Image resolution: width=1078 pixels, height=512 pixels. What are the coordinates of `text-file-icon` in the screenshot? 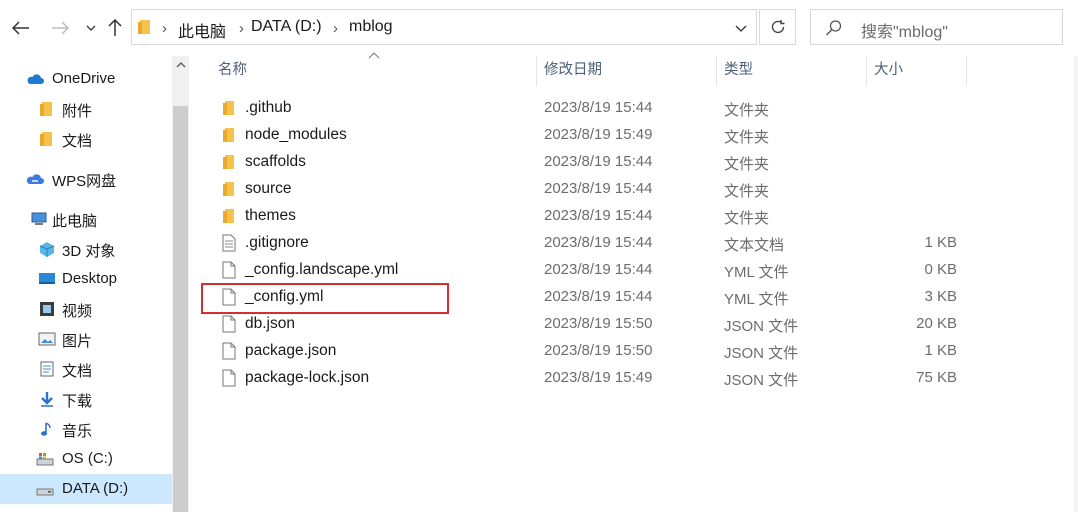 It's located at (229, 243).